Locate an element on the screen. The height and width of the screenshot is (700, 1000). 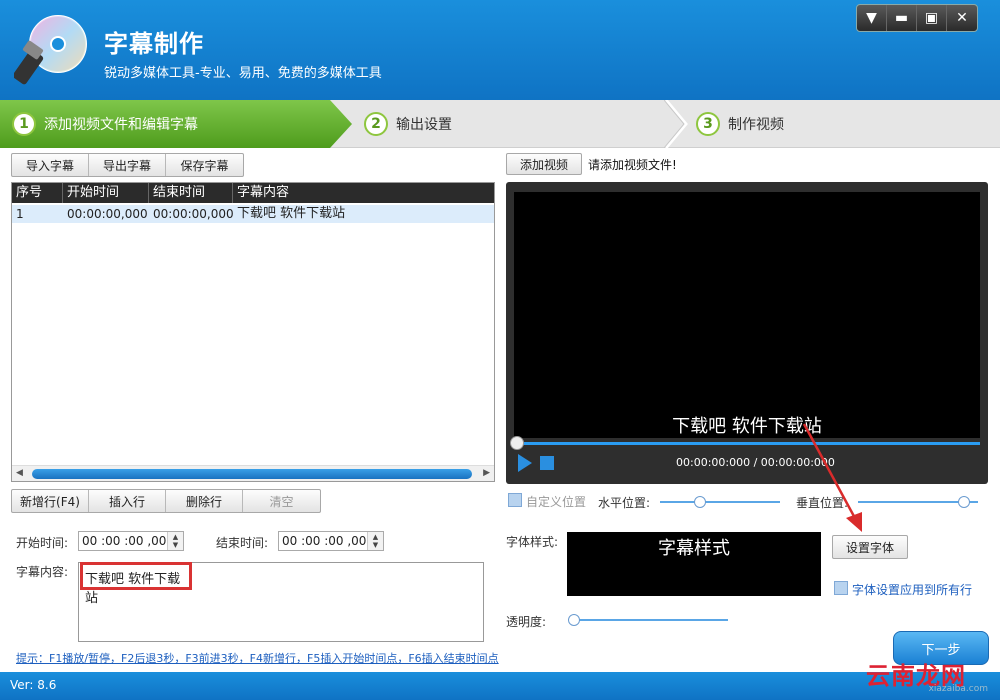
row-action-toolbar: 新增行(F4) 插入行 删除行 清空 is located at coordinates (166, 501).